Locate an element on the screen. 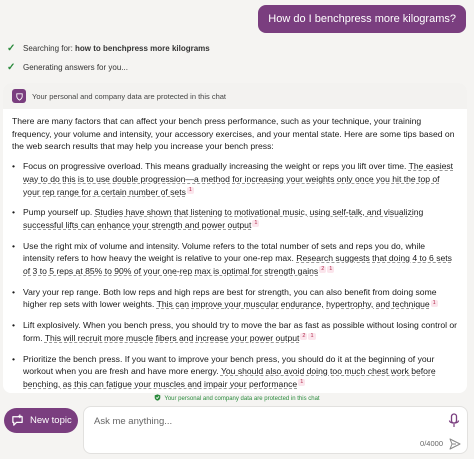 This screenshot has width=474, height=459. new-topic-icon is located at coordinates (17, 421).